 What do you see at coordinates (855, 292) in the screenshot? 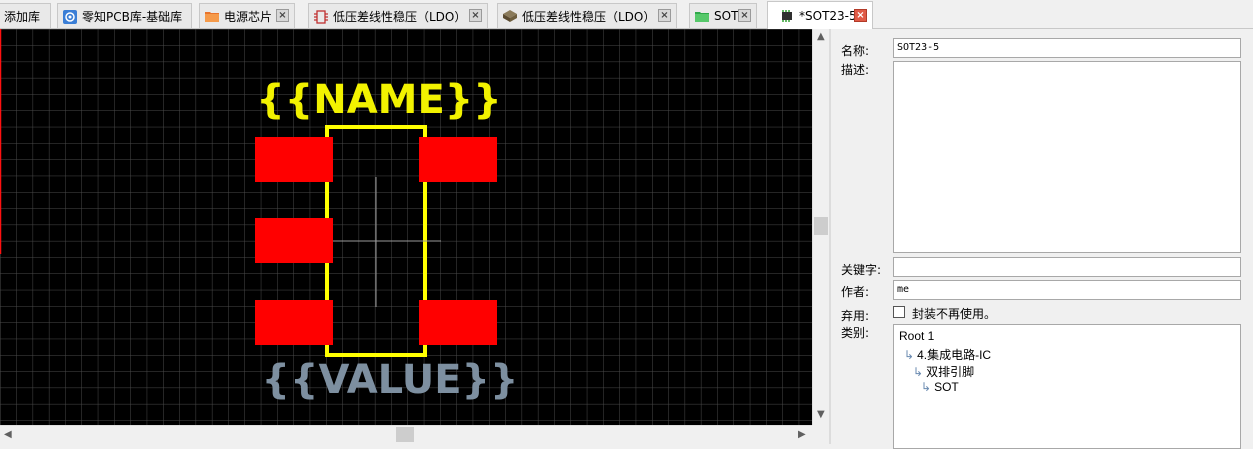
I see `author-label: 作者:` at bounding box center [855, 292].